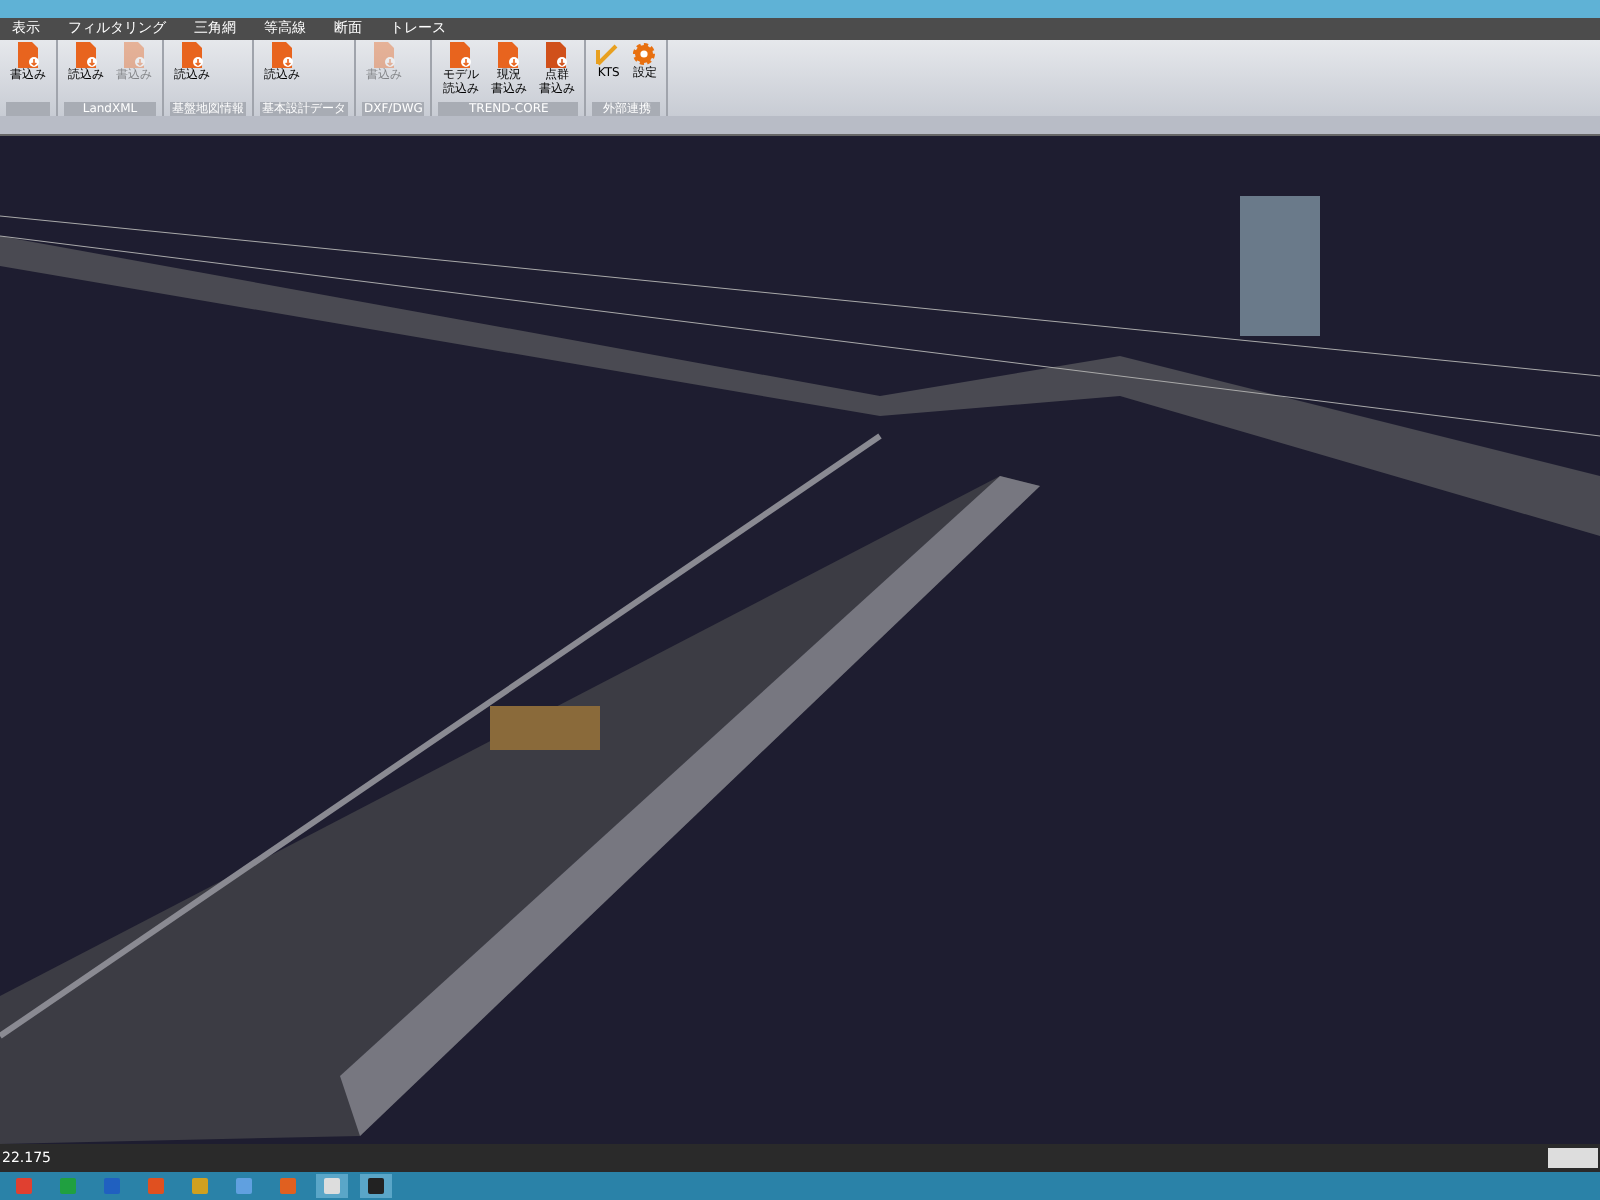 The image size is (1600, 1200). I want to click on group-label-bar, so click(28, 109).